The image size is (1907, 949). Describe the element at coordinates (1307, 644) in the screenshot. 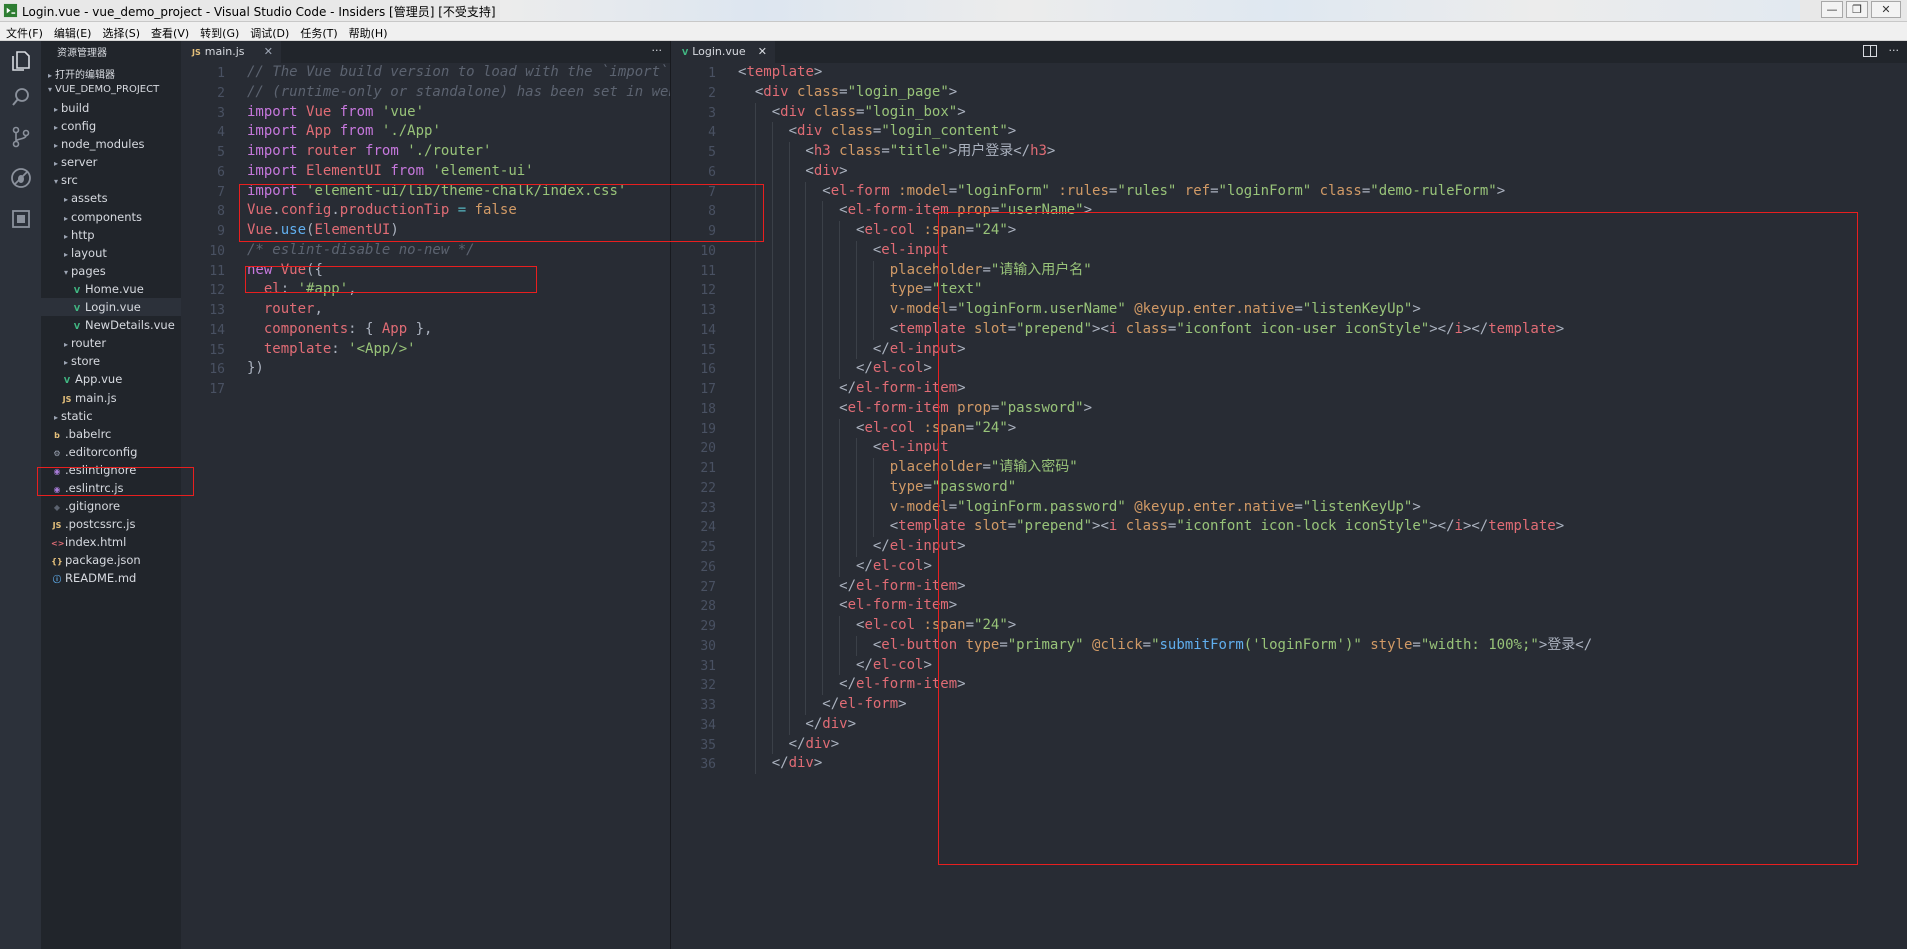

I see `code-token: ('loginForm')"` at that location.